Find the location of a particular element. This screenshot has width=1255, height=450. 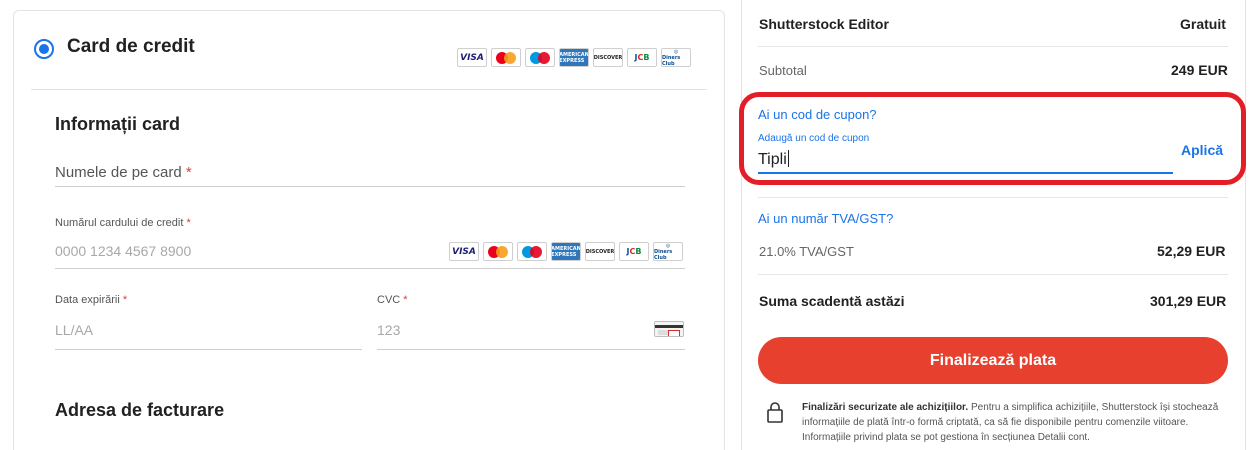

subtotal-label: Subtotal is located at coordinates (783, 70).